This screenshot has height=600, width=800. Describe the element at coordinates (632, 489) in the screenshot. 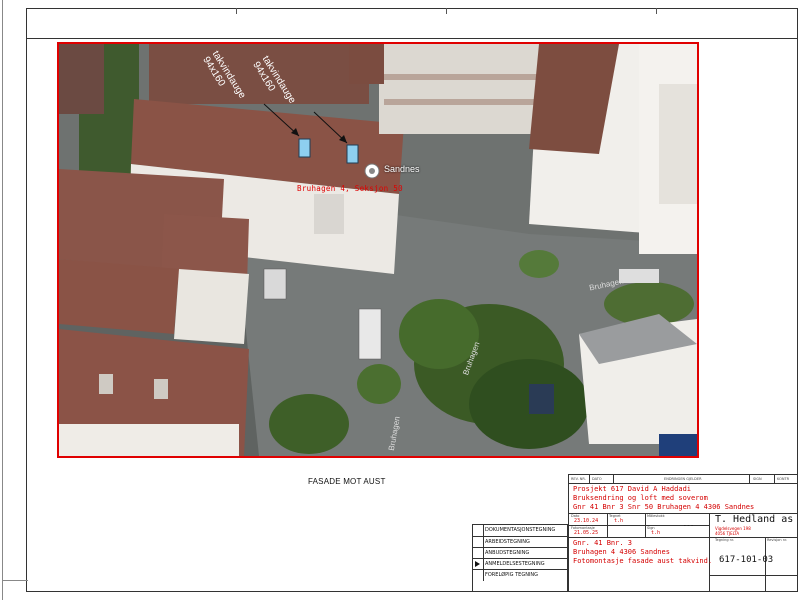

I see `project-title: Prosjekt 617 David A Haddadi` at that location.